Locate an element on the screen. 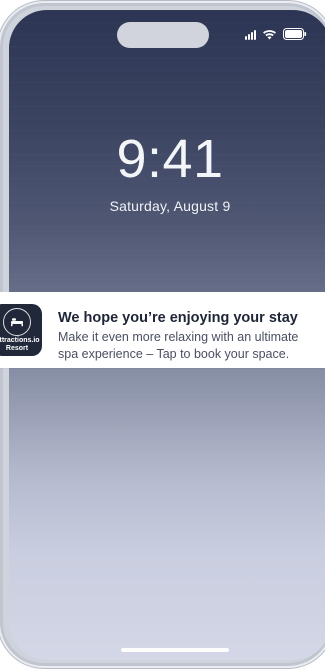 This screenshot has width=325, height=669. lock-date: Saturday, August 9 is located at coordinates (170, 206).